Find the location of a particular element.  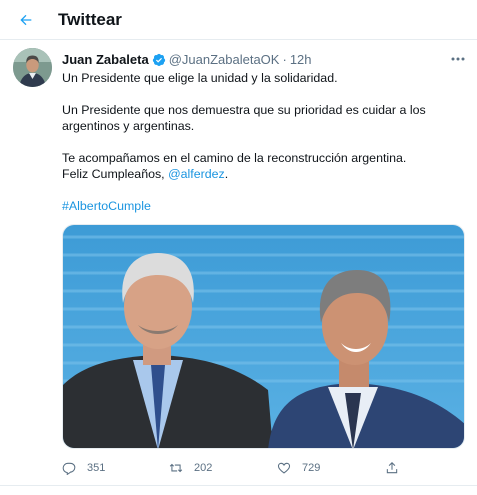

tweet-text-line: Feliz Cumpleaños, @alferdez. is located at coordinates (262, 174).